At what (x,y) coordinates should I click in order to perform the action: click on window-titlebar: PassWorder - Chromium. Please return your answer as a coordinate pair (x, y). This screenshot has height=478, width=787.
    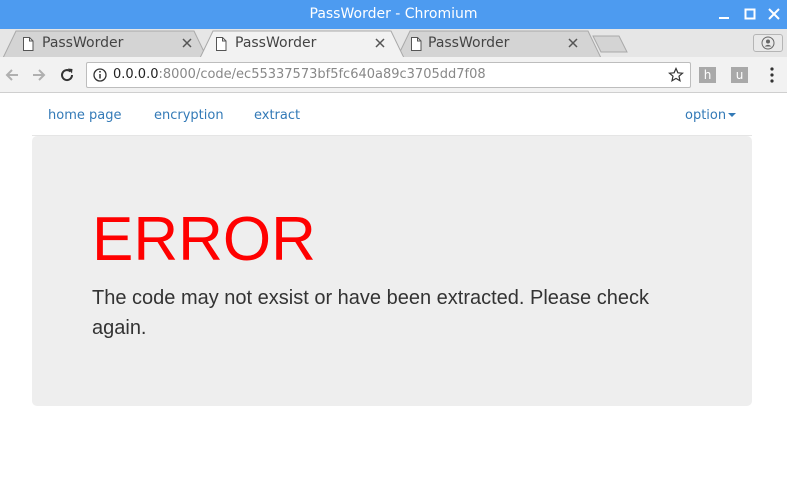
    Looking at the image, I should click on (393, 14).